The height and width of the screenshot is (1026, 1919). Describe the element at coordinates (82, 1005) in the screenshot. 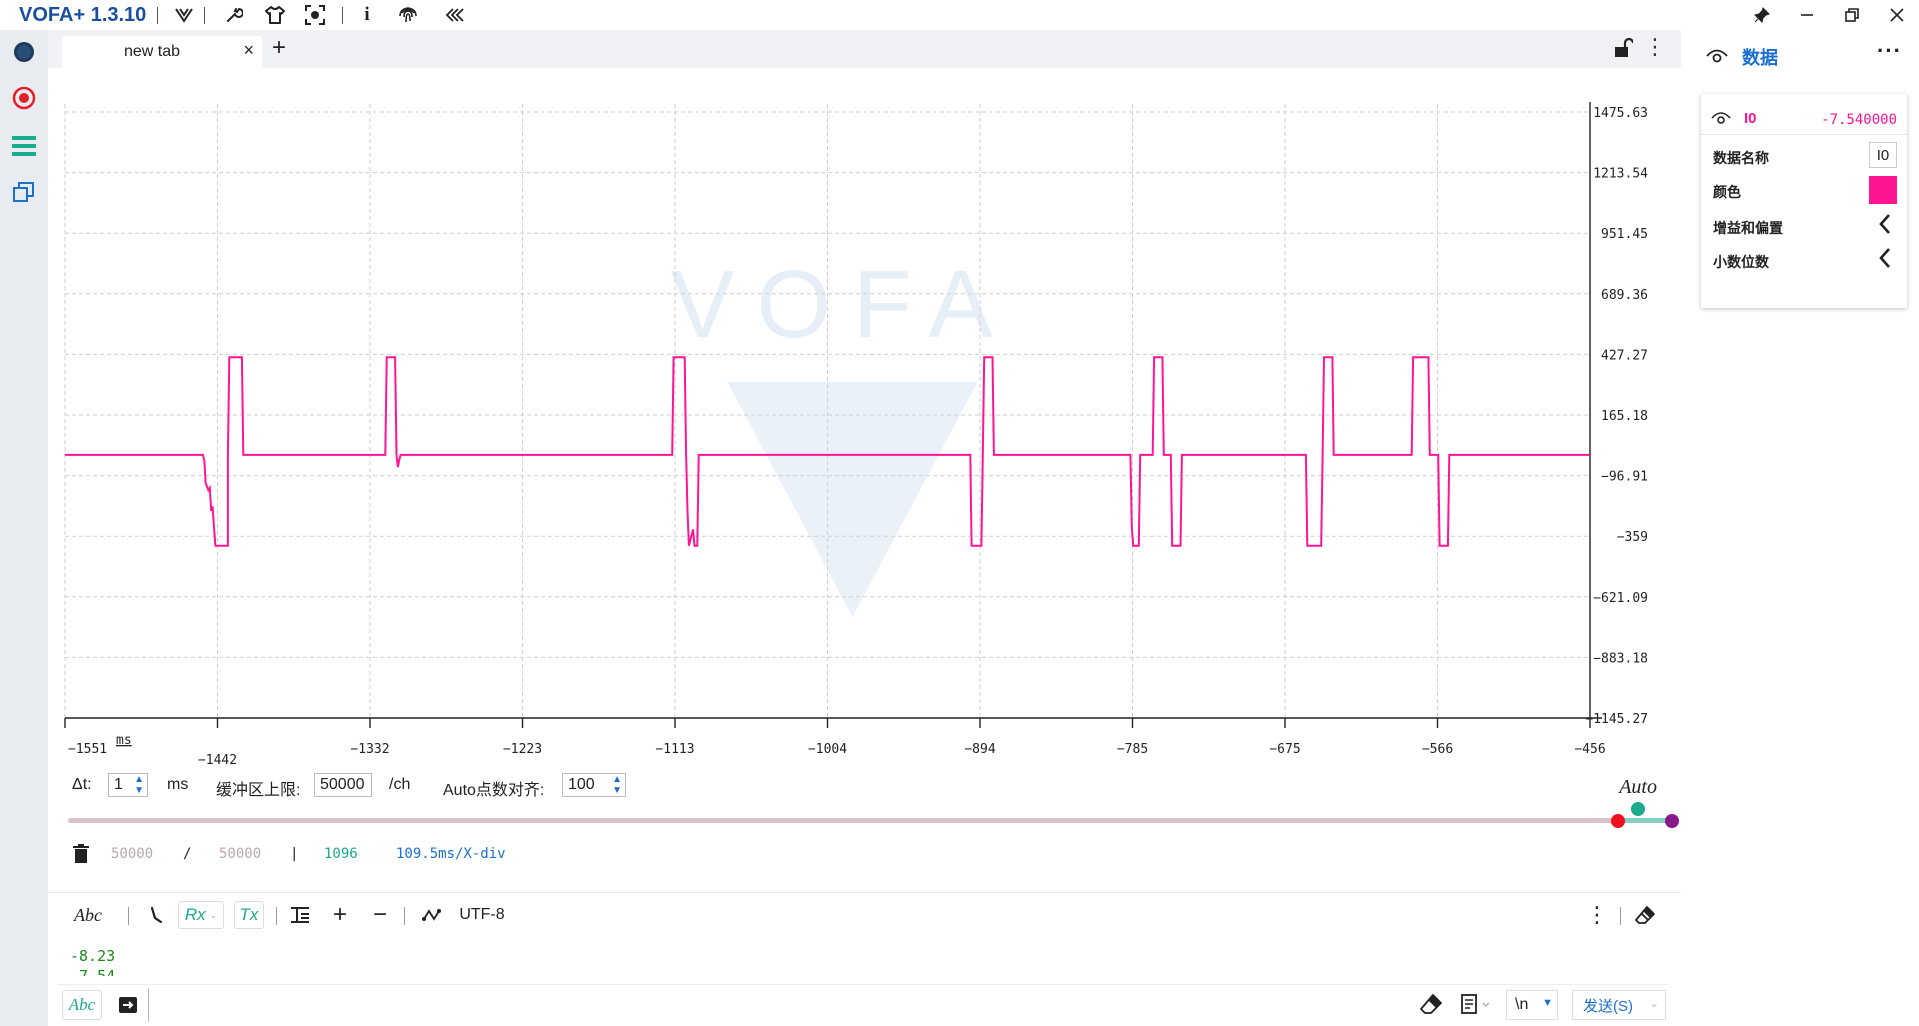

I see `send-format-button: Abc` at that location.